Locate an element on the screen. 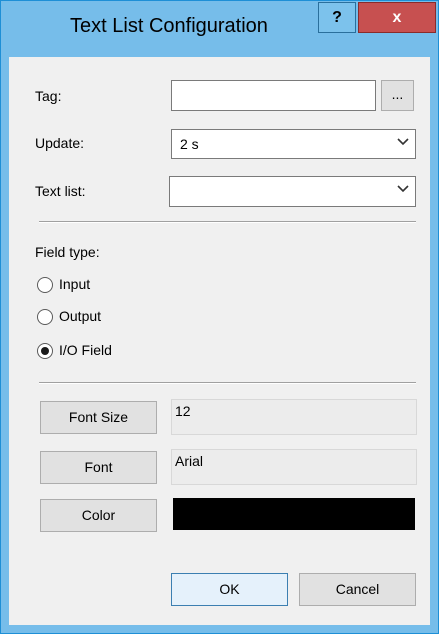 Image resolution: width=439 pixels, height=634 pixels. radio-io-field is located at coordinates (45, 351).